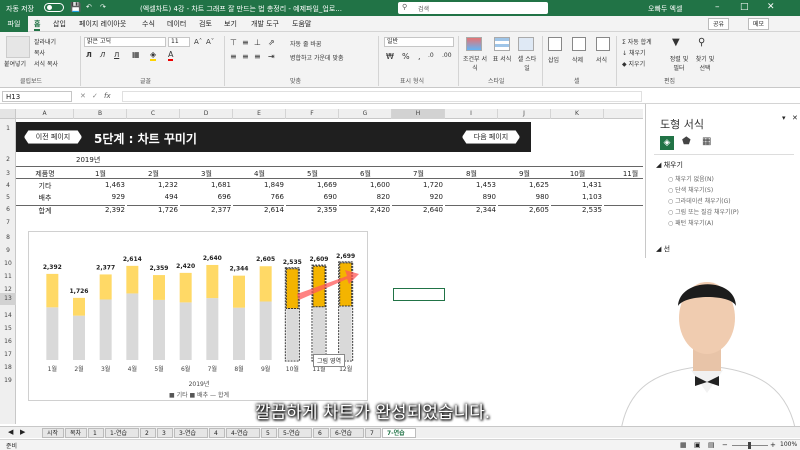 Image resolution: width=800 pixels, height=450 pixels. Describe the element at coordinates (725, 445) in the screenshot. I see `zoom-out-icon: −` at that location.